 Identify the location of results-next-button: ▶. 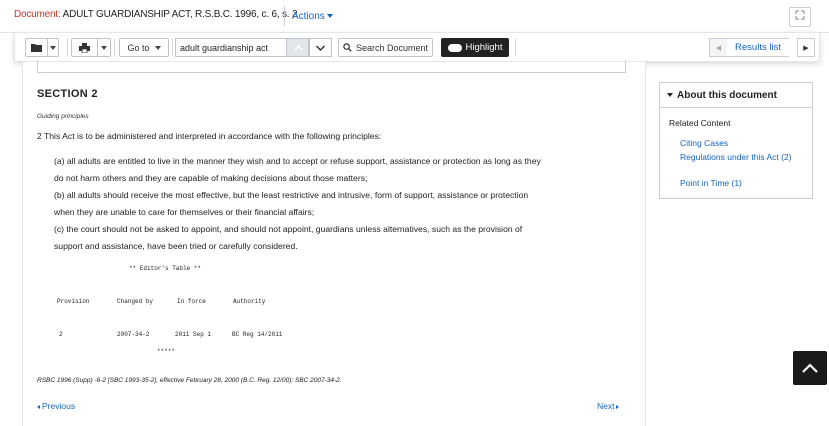
(806, 47).